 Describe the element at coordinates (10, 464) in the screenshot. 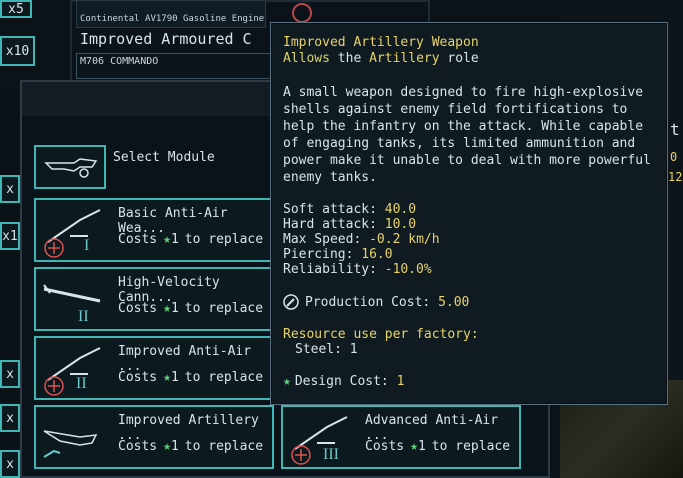

I see `side-button-5: x` at that location.